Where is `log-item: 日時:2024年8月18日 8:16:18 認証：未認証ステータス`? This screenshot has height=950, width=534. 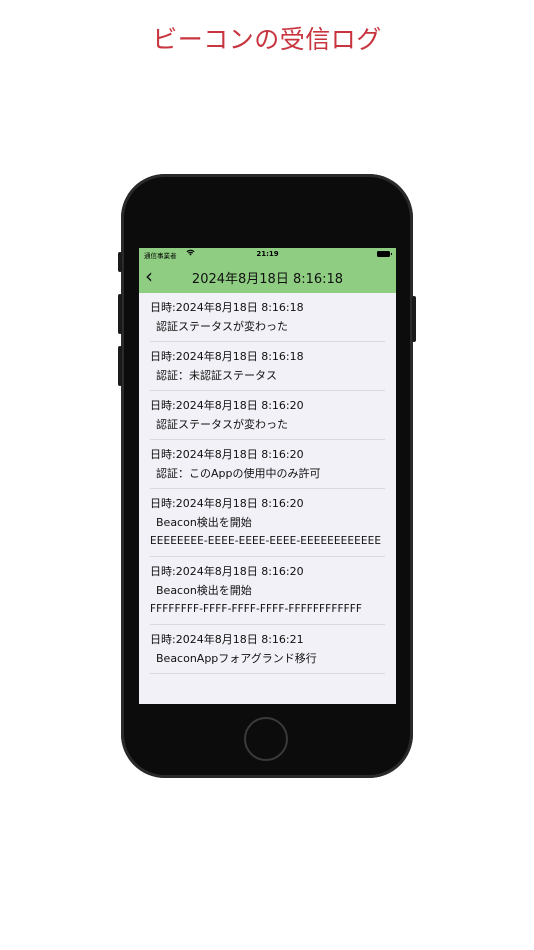
log-item: 日時:2024年8月18日 8:16:18 認証：未認証ステータス is located at coordinates (267, 366).